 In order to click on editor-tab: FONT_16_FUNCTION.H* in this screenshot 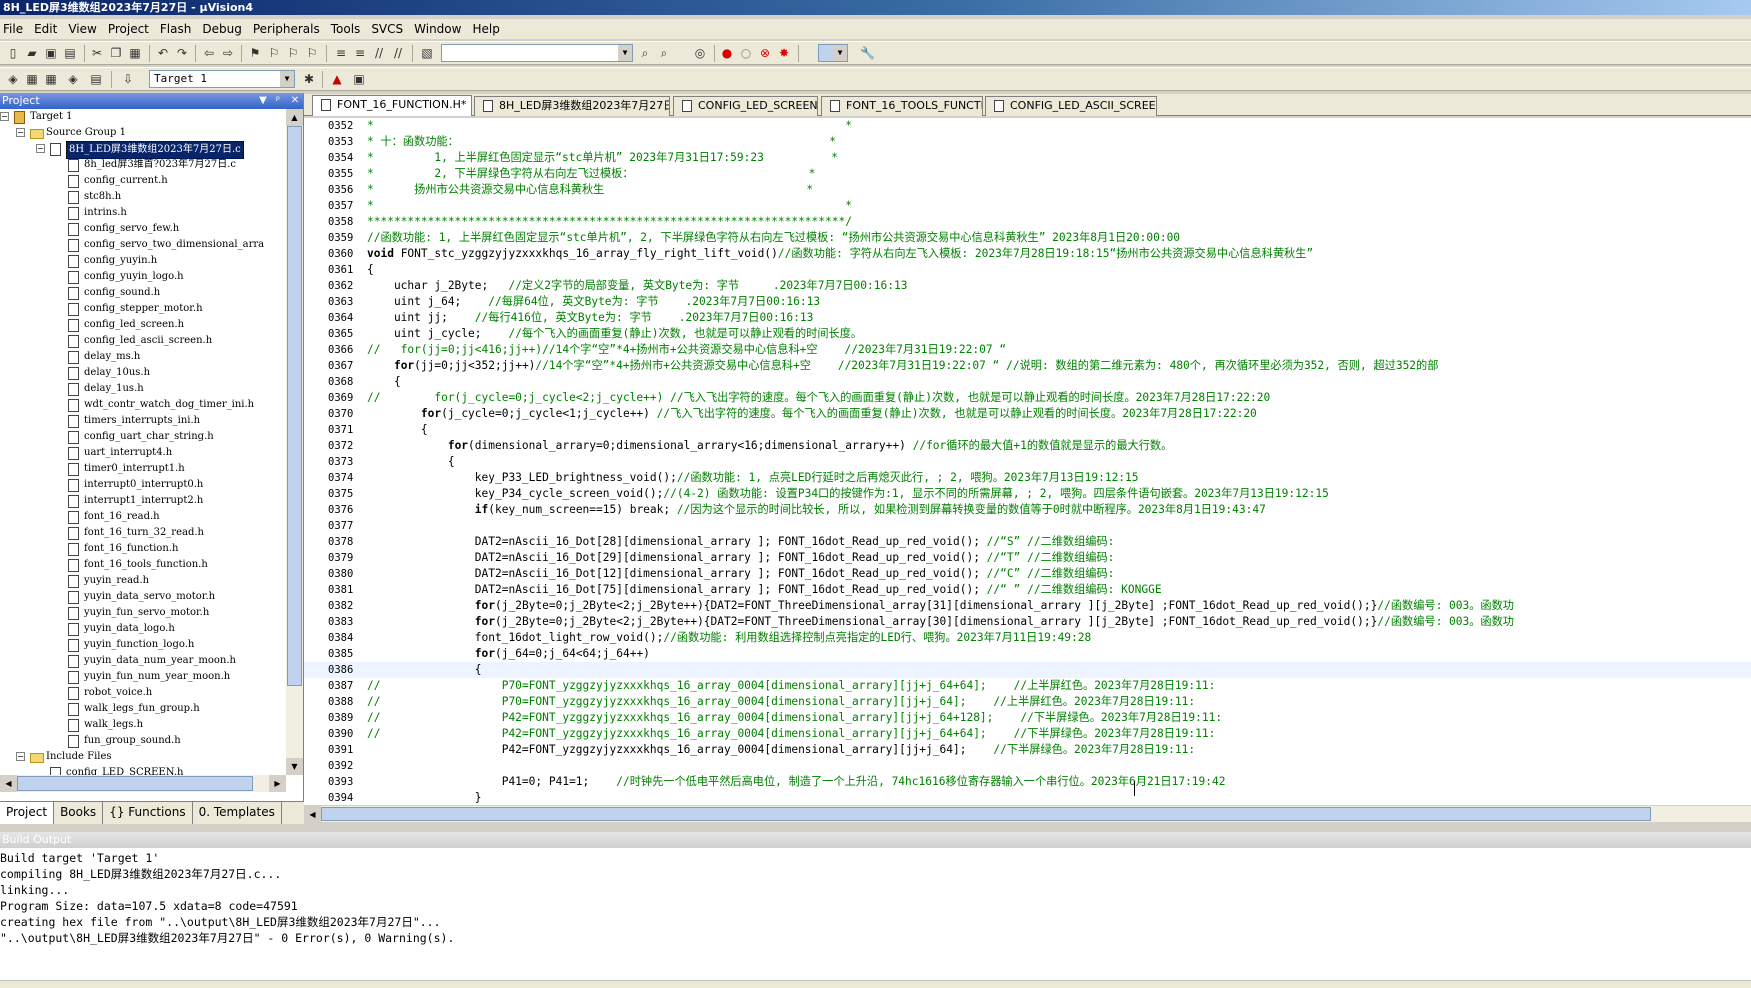, I will do `click(392, 105)`.